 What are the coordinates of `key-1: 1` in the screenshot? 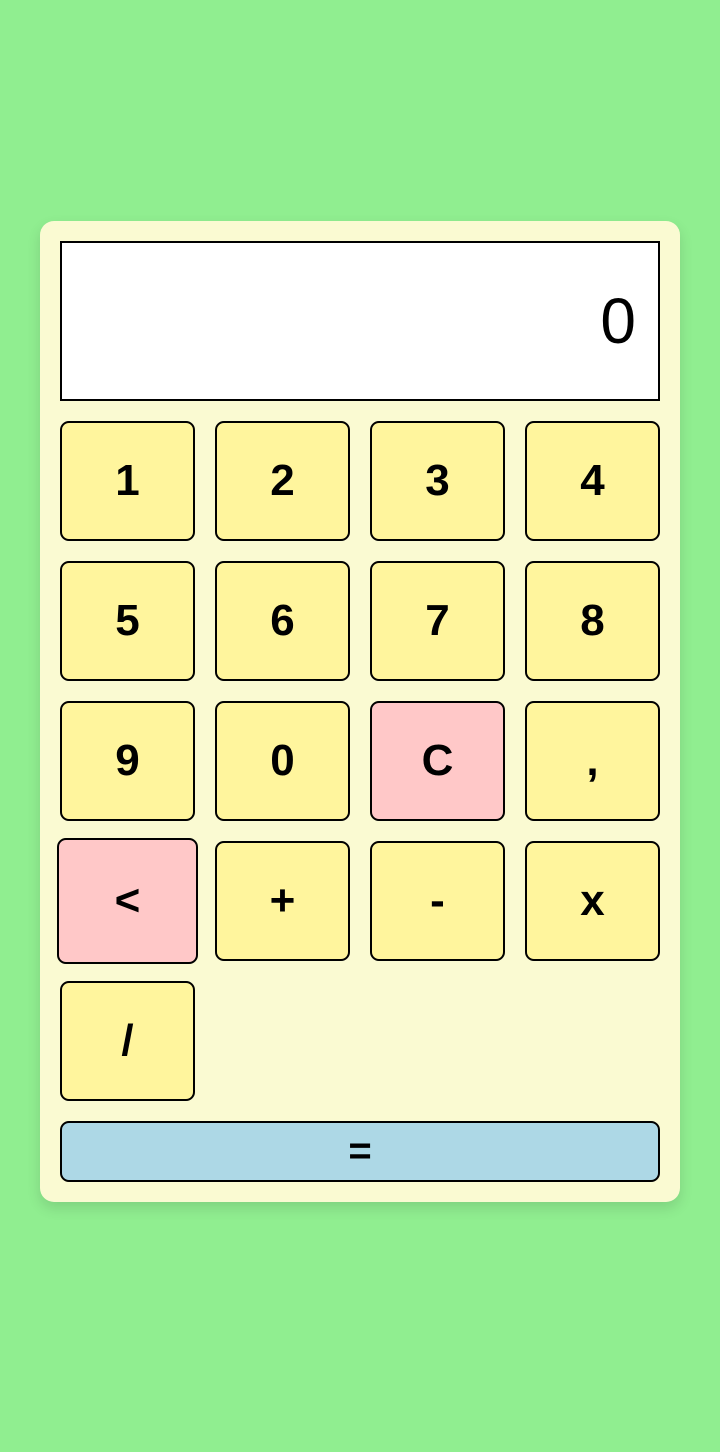 It's located at (127, 481).